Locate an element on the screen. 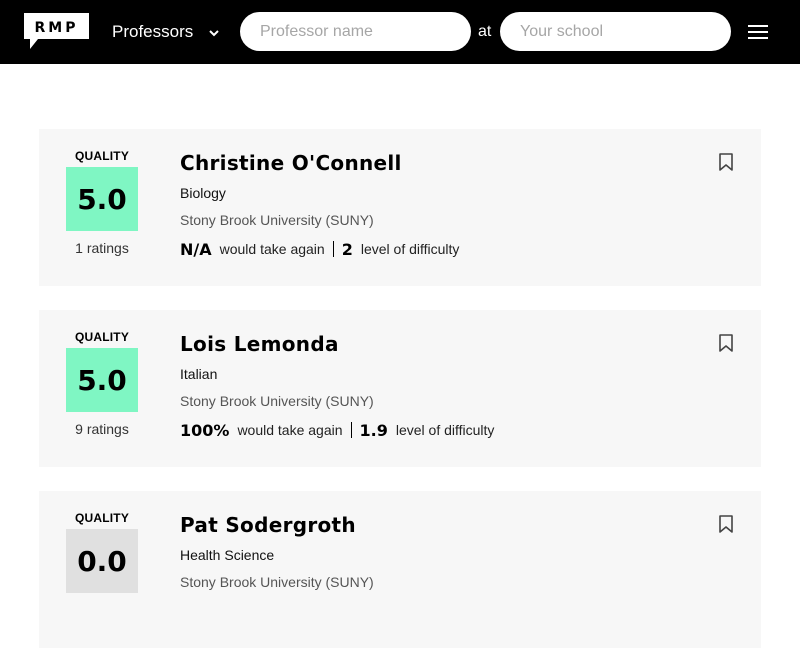 The height and width of the screenshot is (648, 800). search-type-label: Professors is located at coordinates (153, 31).